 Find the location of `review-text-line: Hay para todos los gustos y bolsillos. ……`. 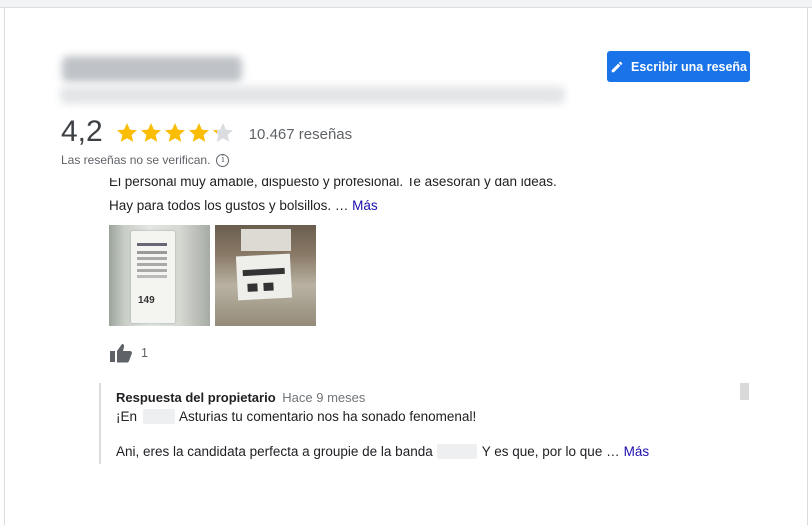

review-text-line: Hay para todos los gustos y bolsillos. …… is located at coordinates (243, 205).